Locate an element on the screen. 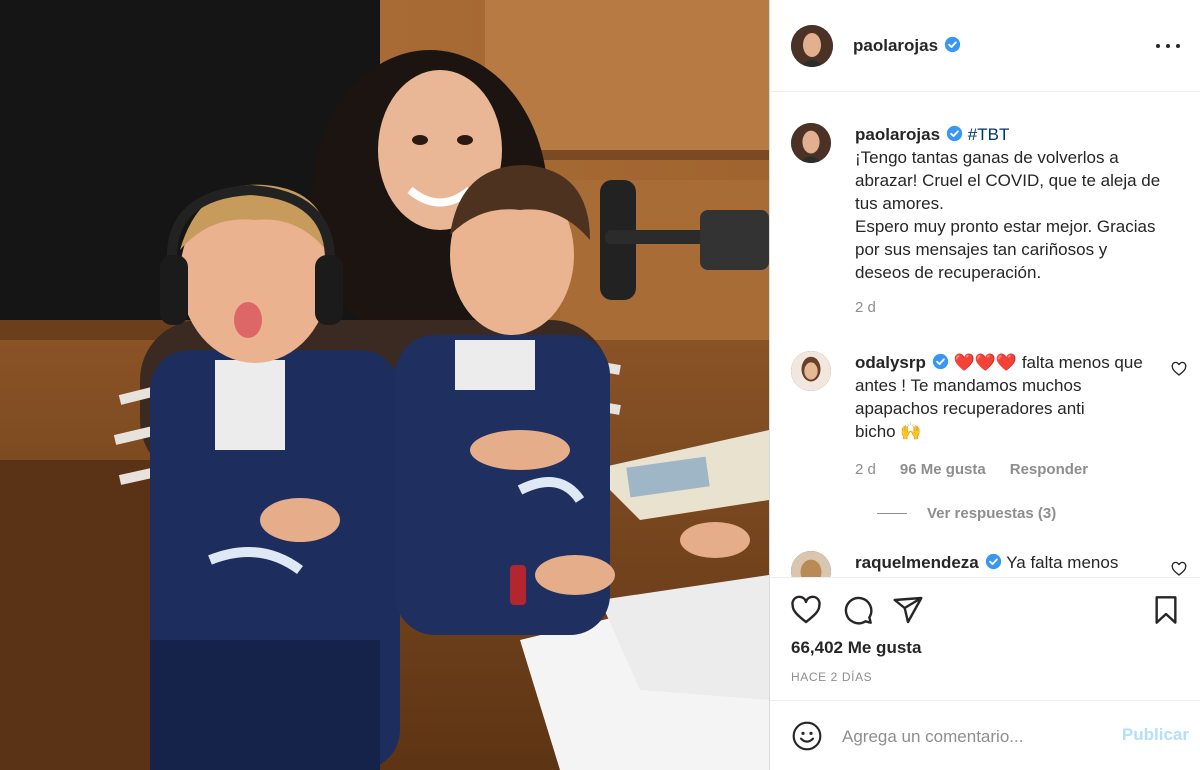 The width and height of the screenshot is (1200, 770). caption-line: tus amores. is located at coordinates (899, 203).